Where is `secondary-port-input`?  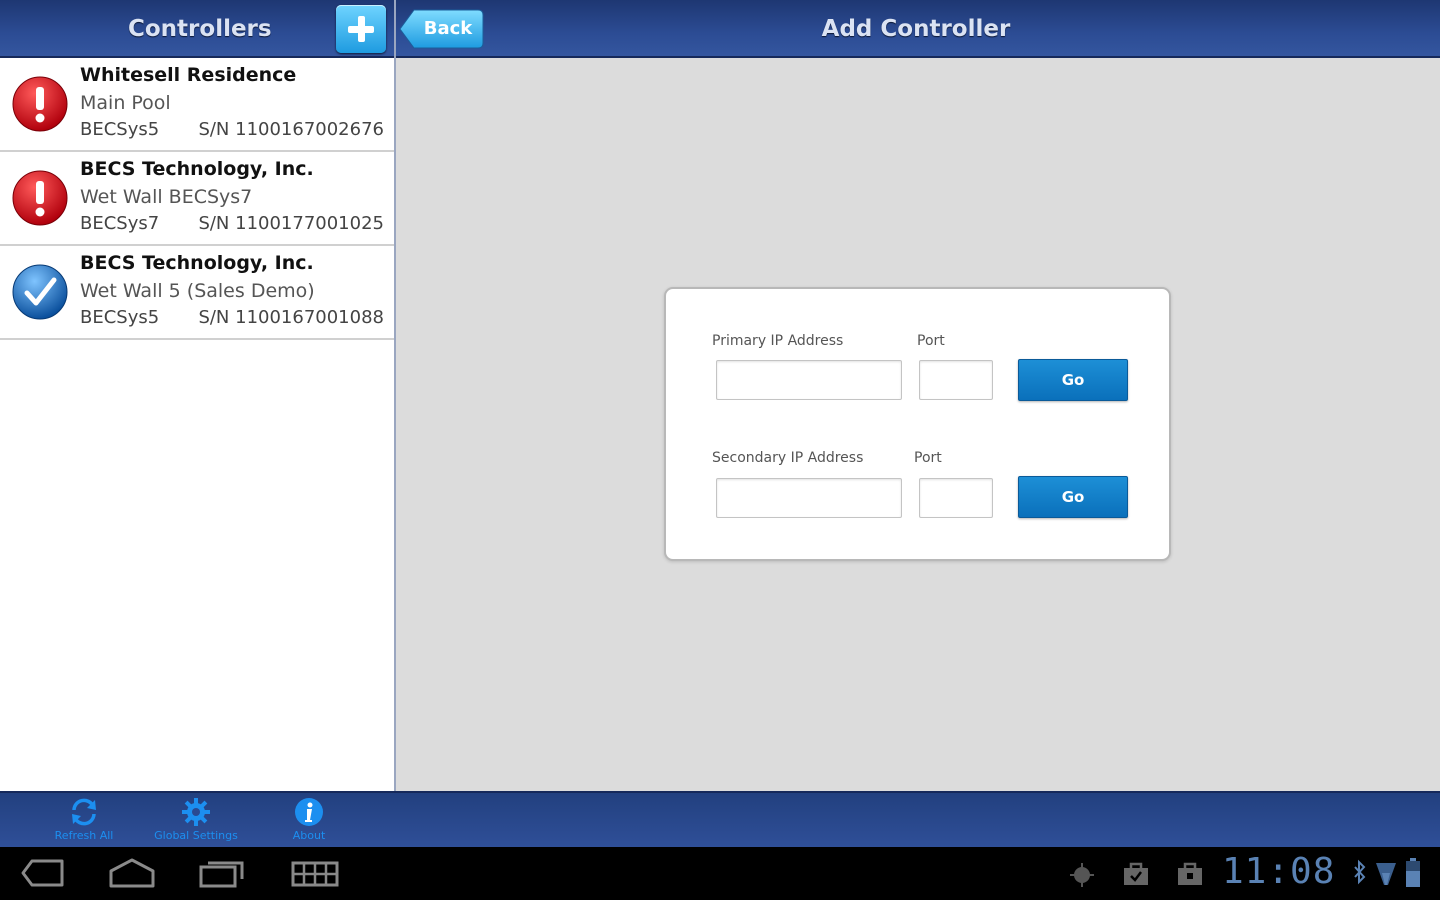 secondary-port-input is located at coordinates (956, 498).